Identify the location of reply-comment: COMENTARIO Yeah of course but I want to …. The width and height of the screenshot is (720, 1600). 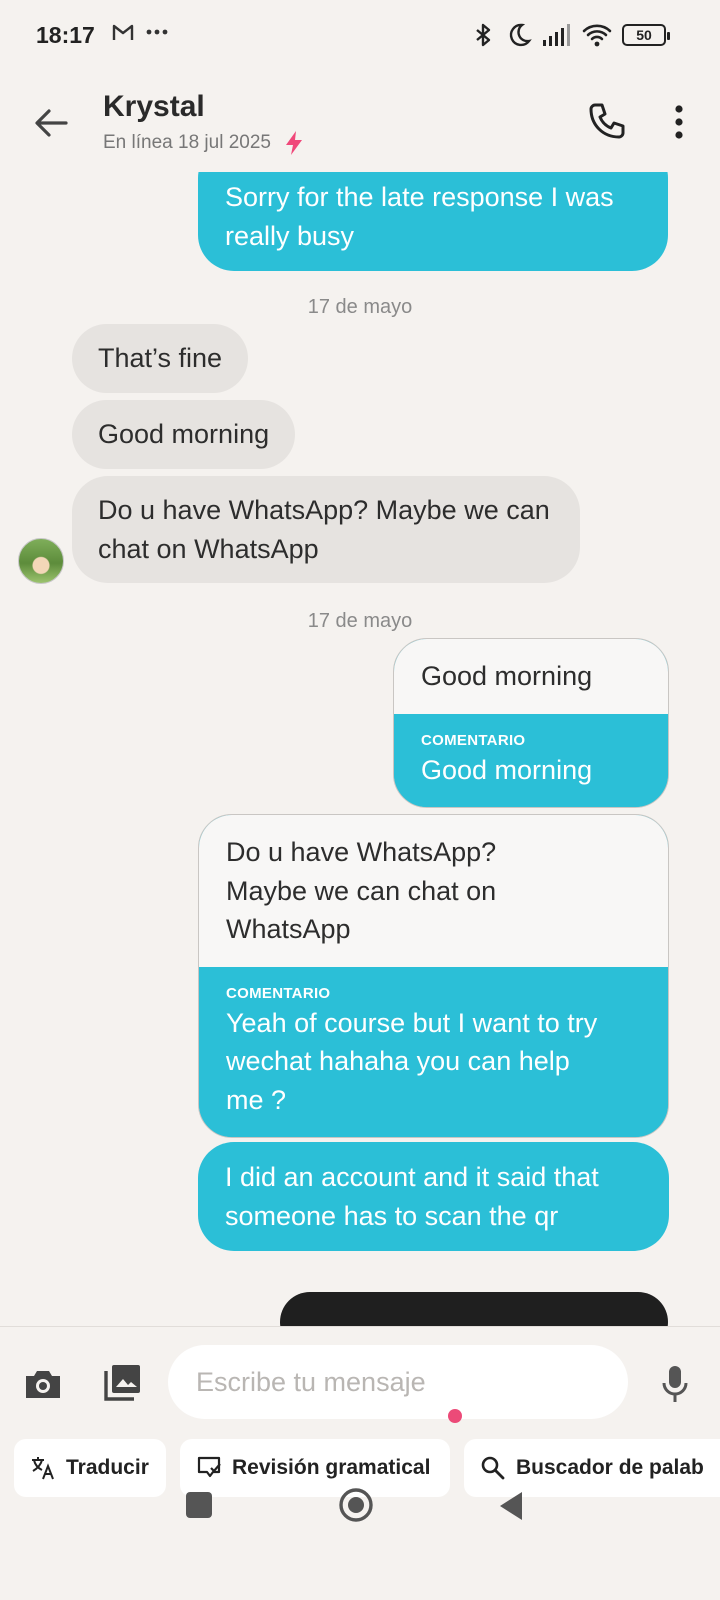
(433, 1051).